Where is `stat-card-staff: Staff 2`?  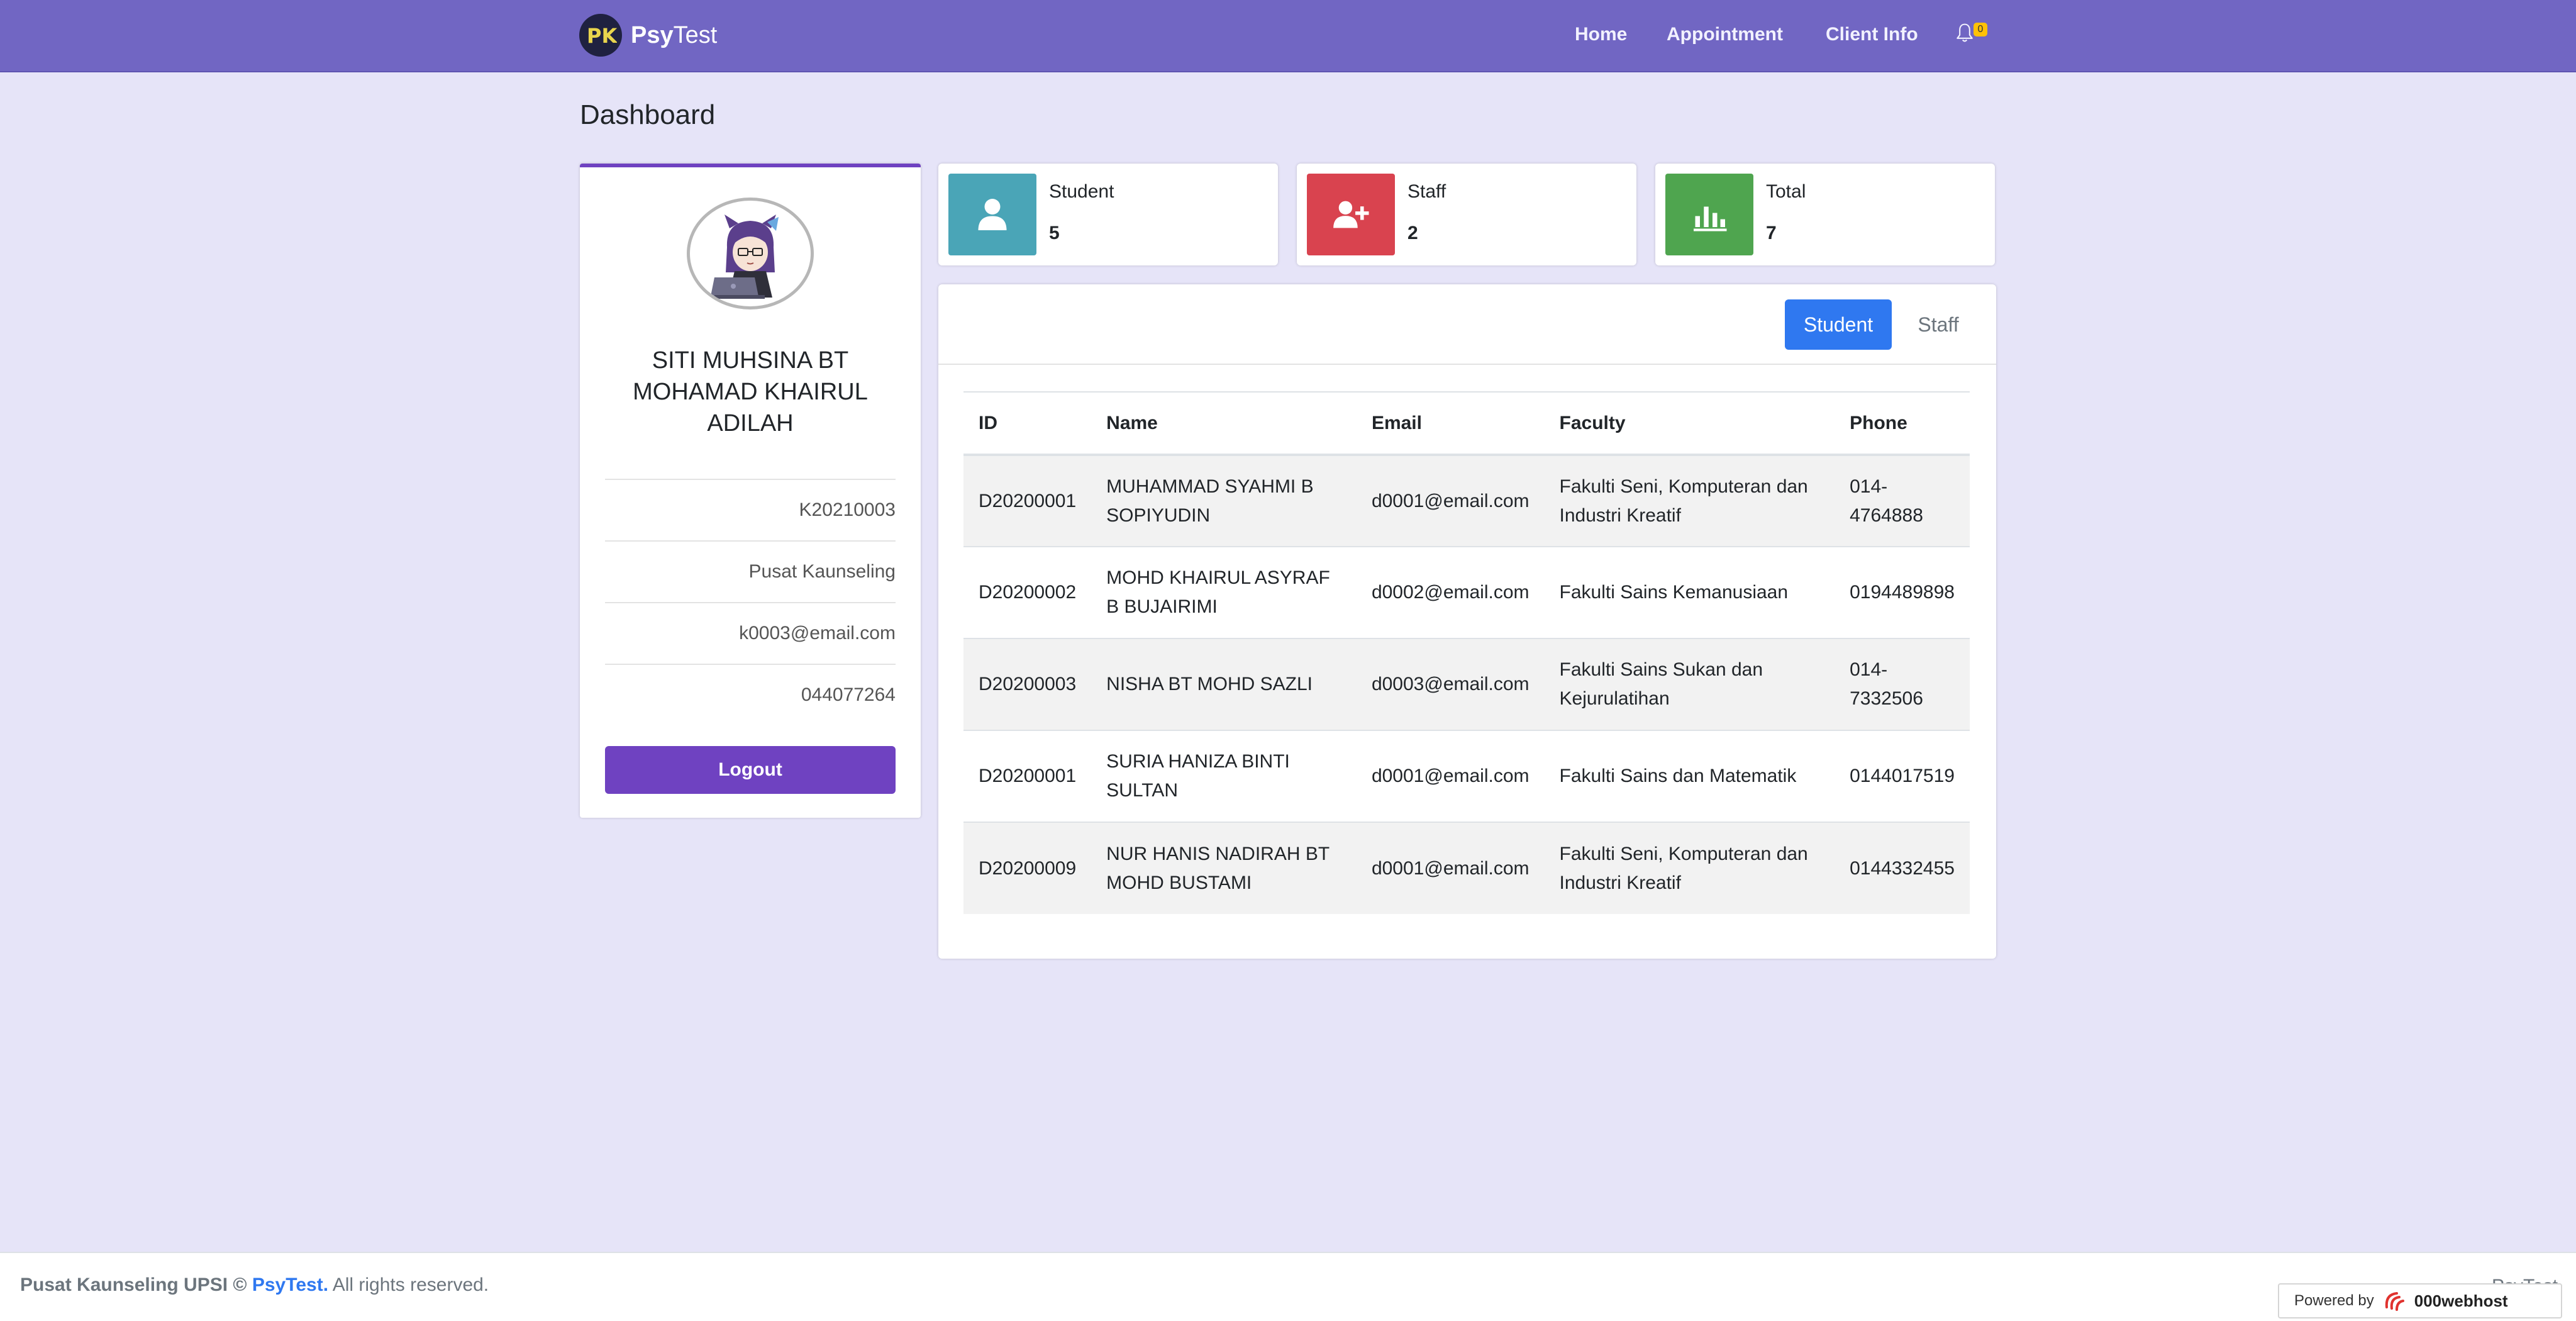
stat-card-staff: Staff 2 is located at coordinates (1466, 214).